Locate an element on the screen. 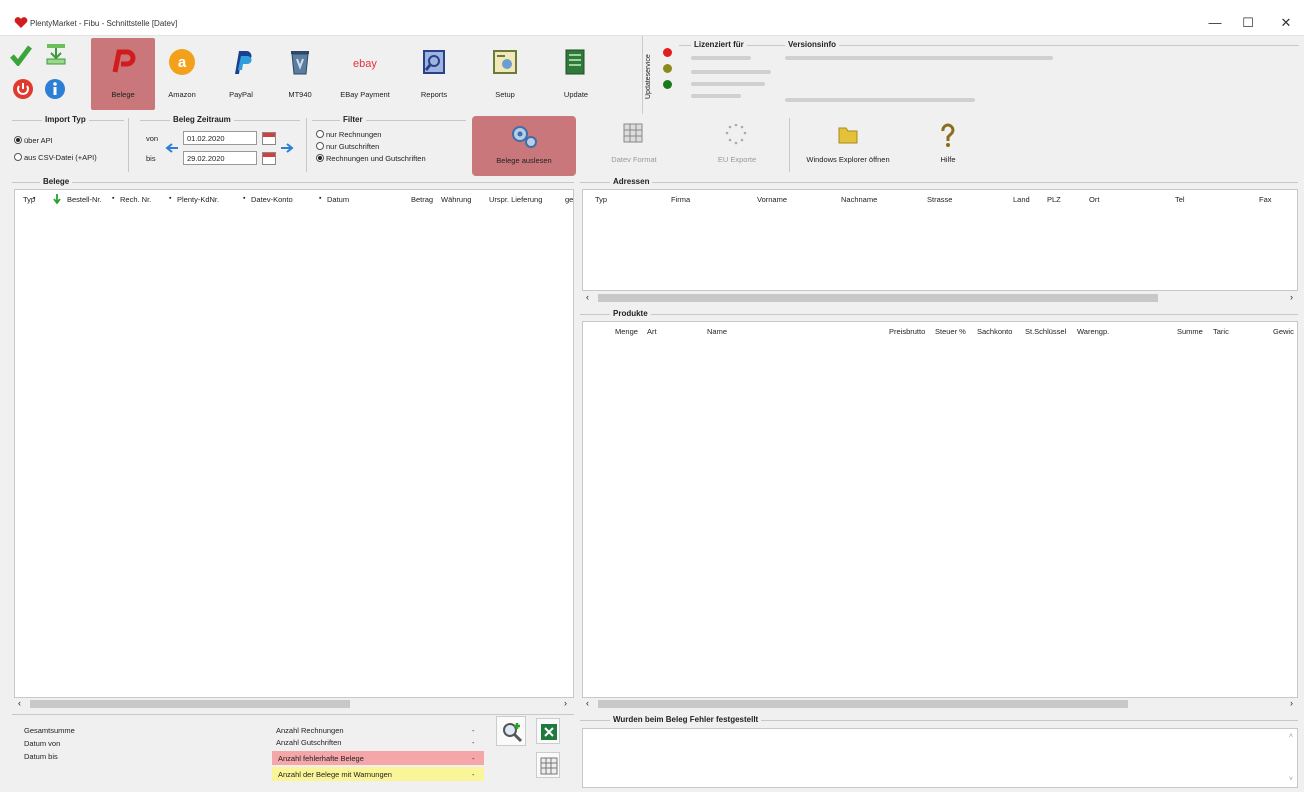  fehler-textarea: ˄ ˅ is located at coordinates (940, 758).